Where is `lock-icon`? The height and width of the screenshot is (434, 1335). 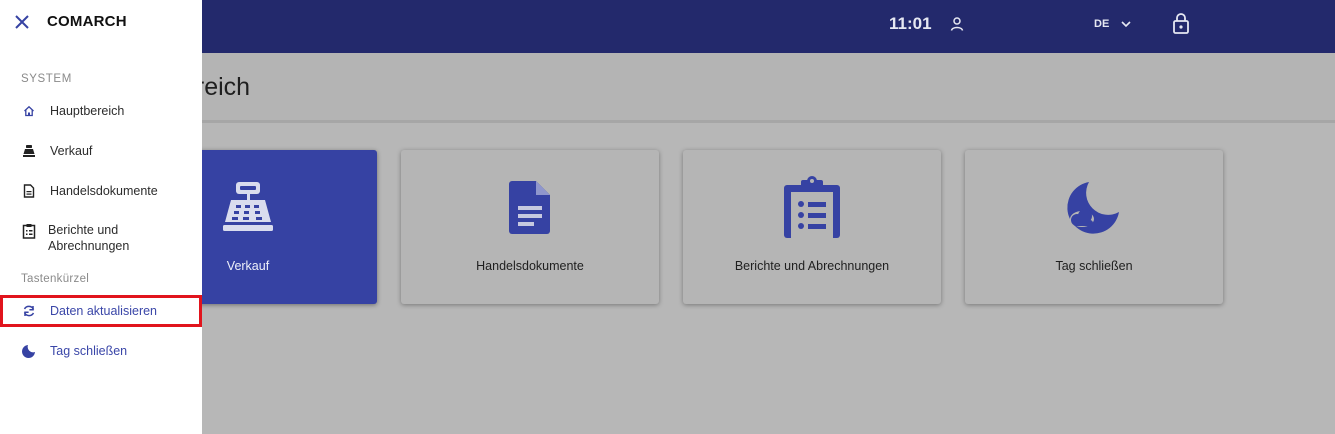 lock-icon is located at coordinates (1181, 23).